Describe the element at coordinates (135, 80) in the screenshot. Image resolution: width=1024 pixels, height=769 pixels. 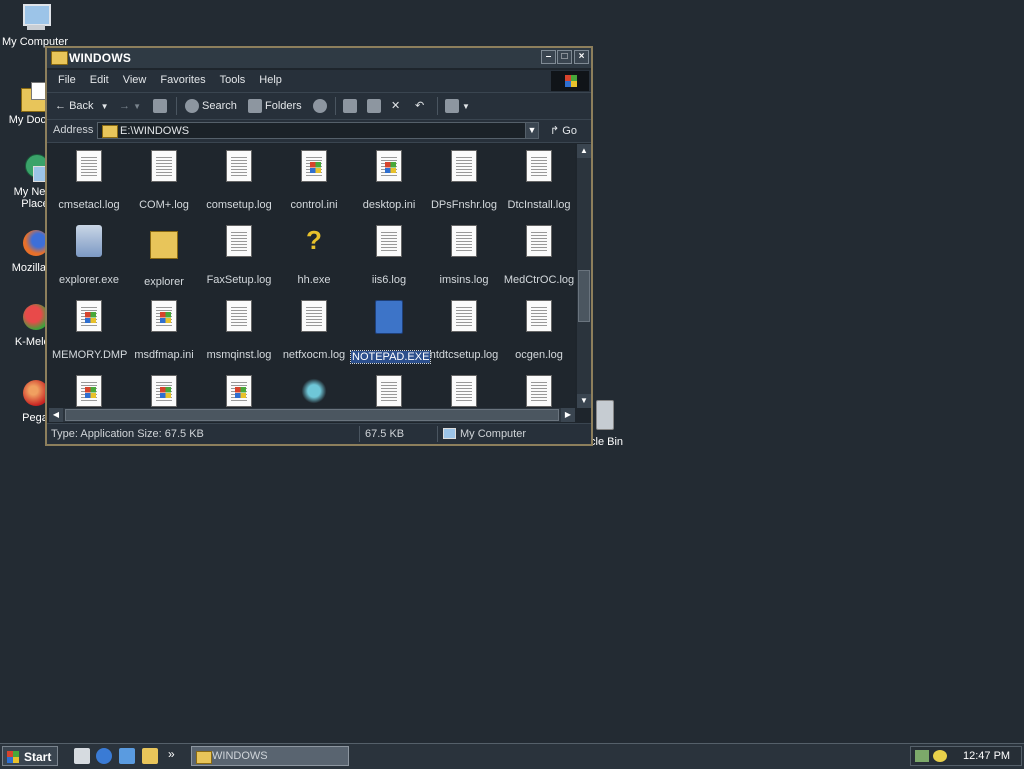
I see `menu-view: View` at that location.